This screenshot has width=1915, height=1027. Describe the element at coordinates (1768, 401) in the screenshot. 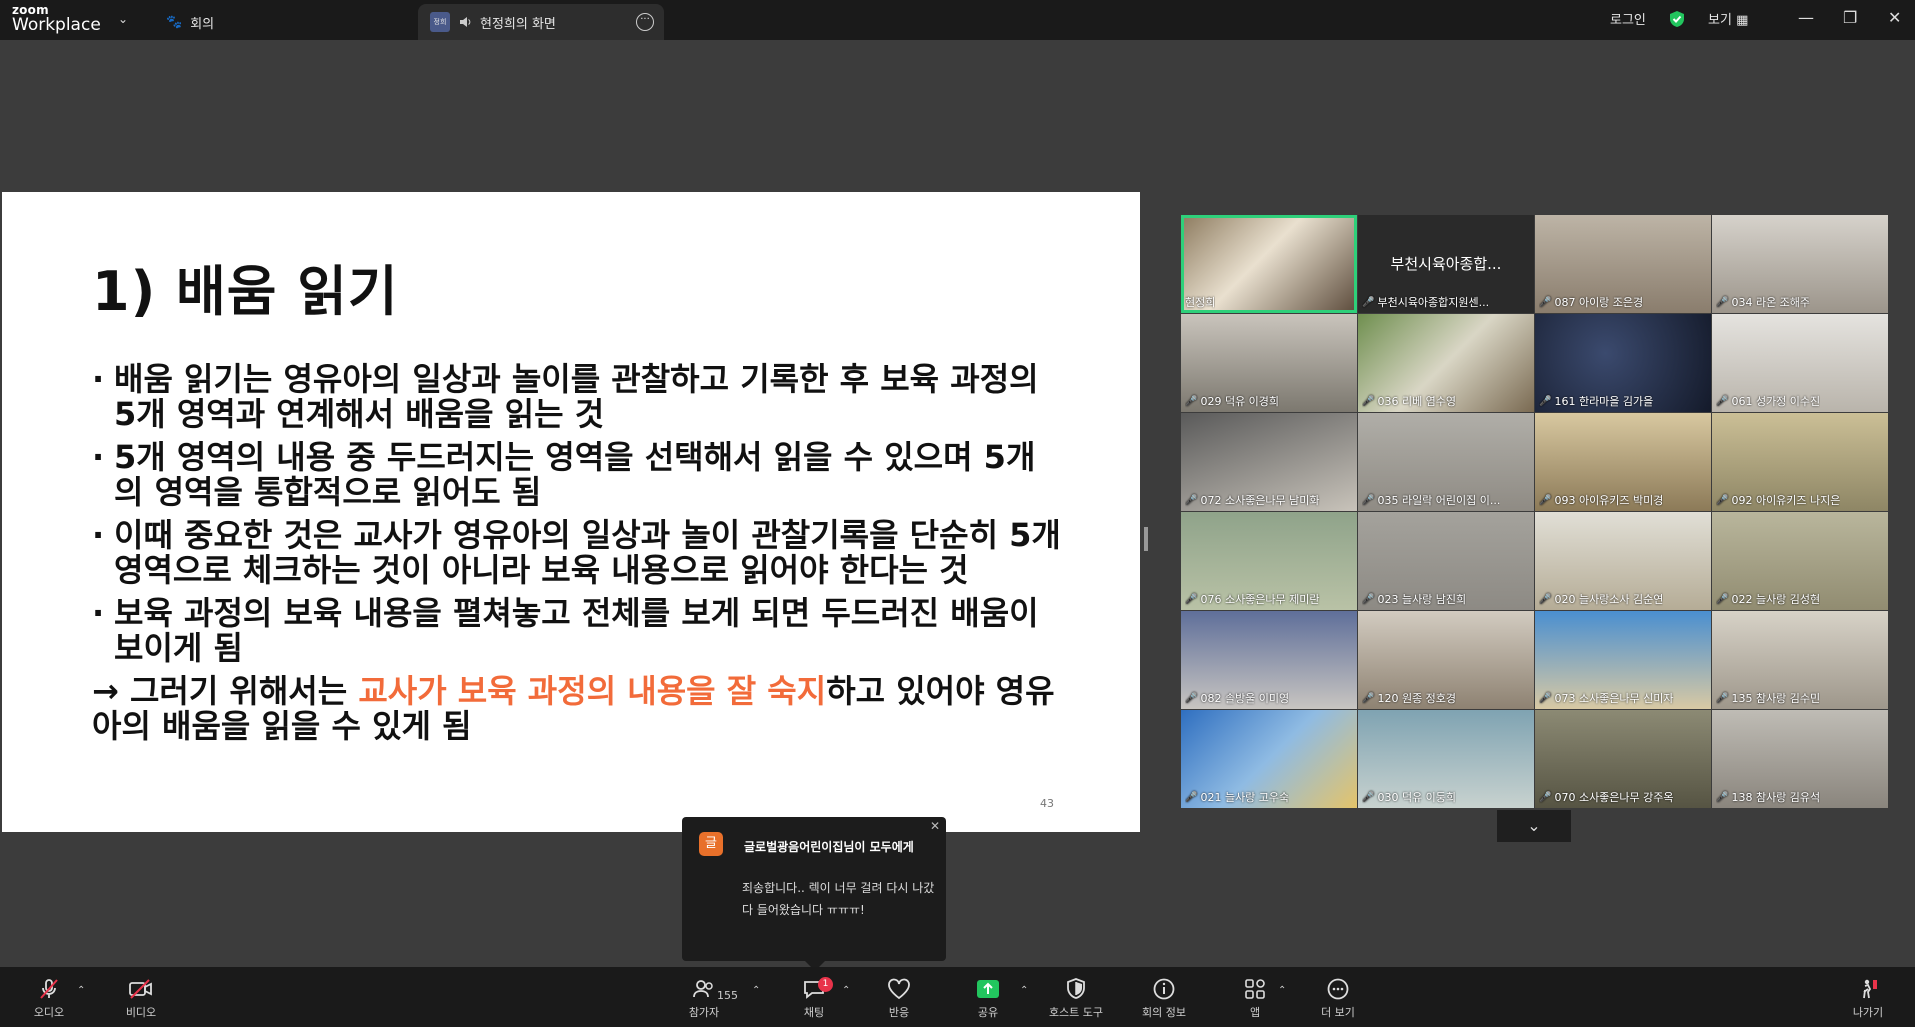

I see `participant-name-label: 🎤 061 성가정 이수진` at that location.